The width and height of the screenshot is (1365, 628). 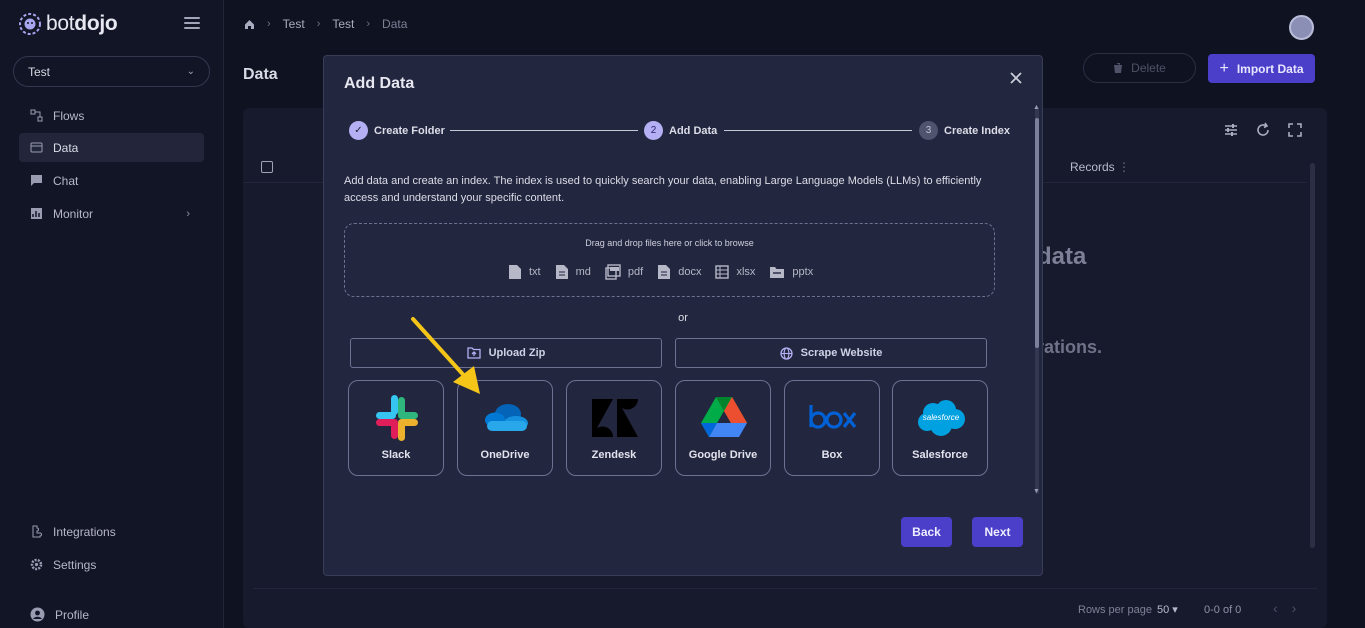 What do you see at coordinates (37, 614) in the screenshot?
I see `profile-icon` at bounding box center [37, 614].